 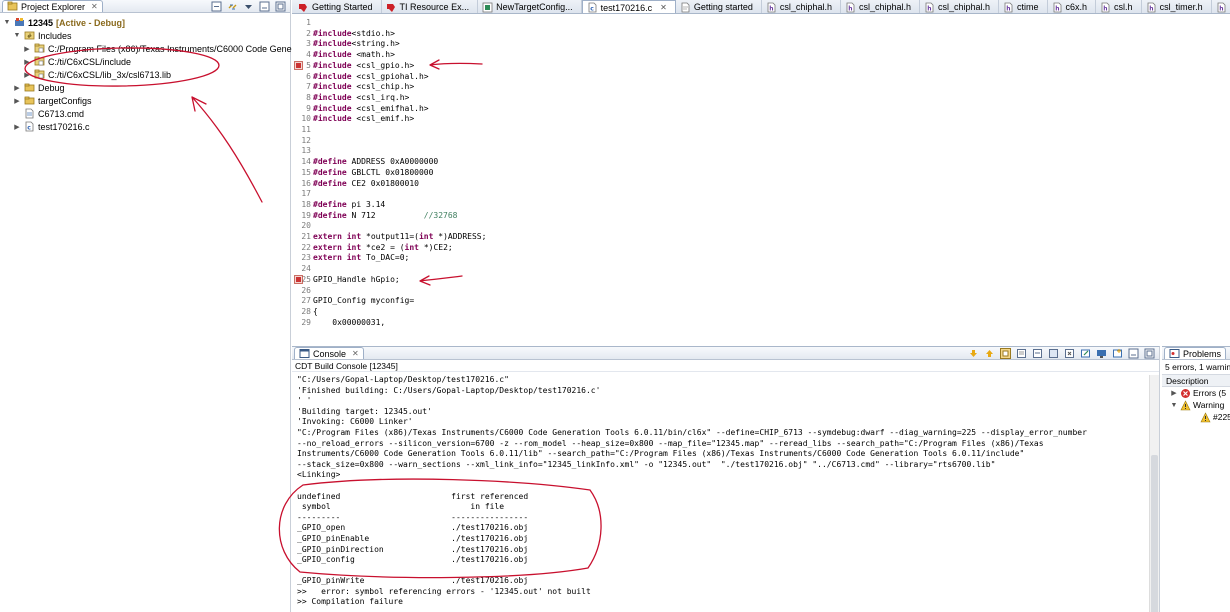 I want to click on console-line: undefined first referenced, so click(x=413, y=496).